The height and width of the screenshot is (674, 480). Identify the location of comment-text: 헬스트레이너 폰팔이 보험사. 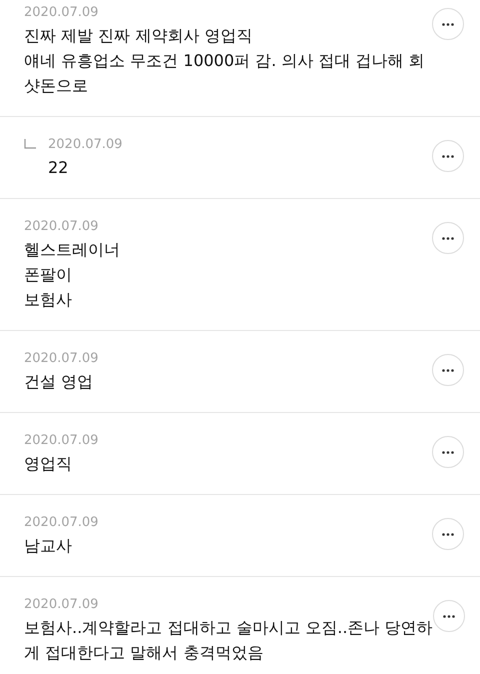
(72, 275).